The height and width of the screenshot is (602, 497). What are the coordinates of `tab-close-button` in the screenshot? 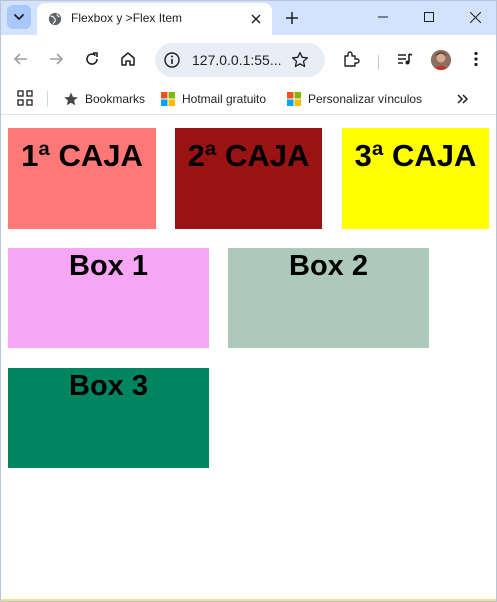 It's located at (256, 19).